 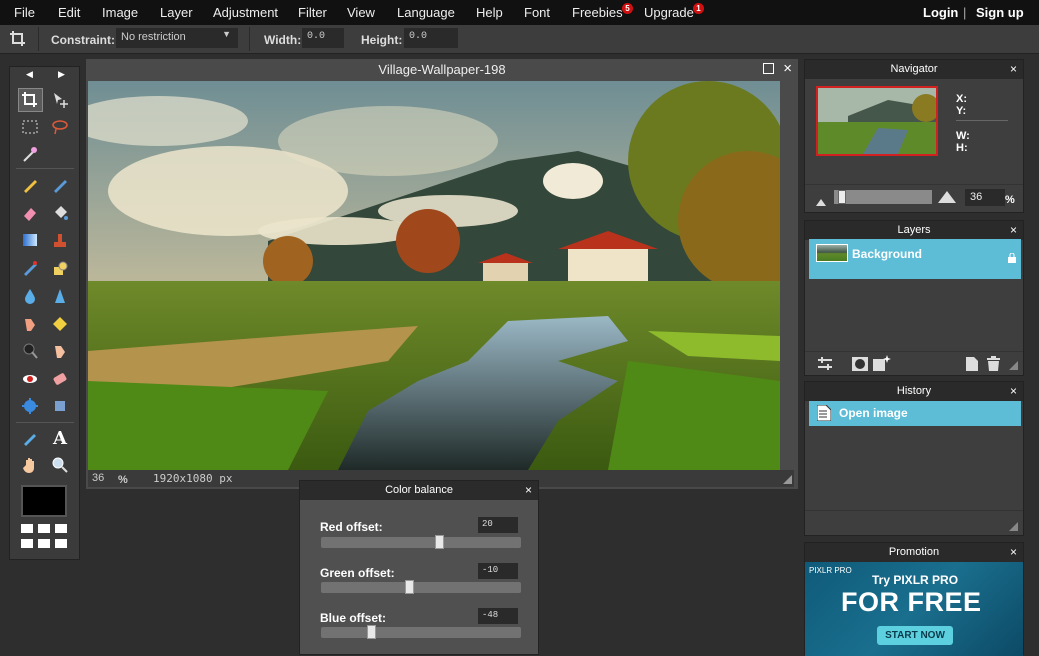 I want to click on sponge-tool-icon, so click(x=60, y=324).